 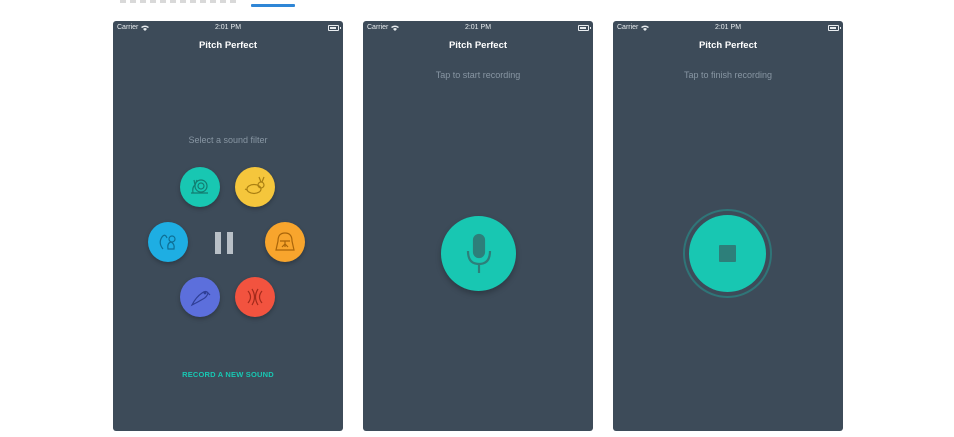 I want to click on record-button, so click(x=478, y=253).